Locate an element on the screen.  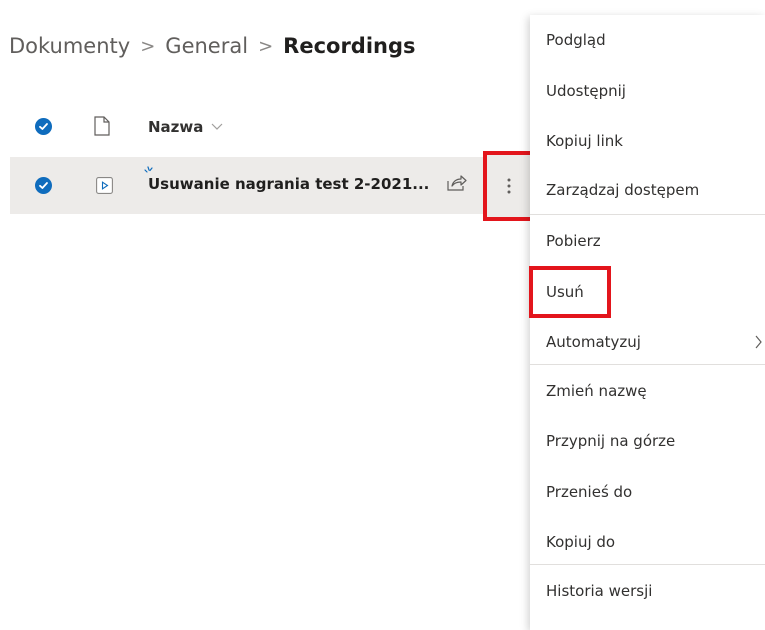
video-file-icon is located at coordinates (104, 185).